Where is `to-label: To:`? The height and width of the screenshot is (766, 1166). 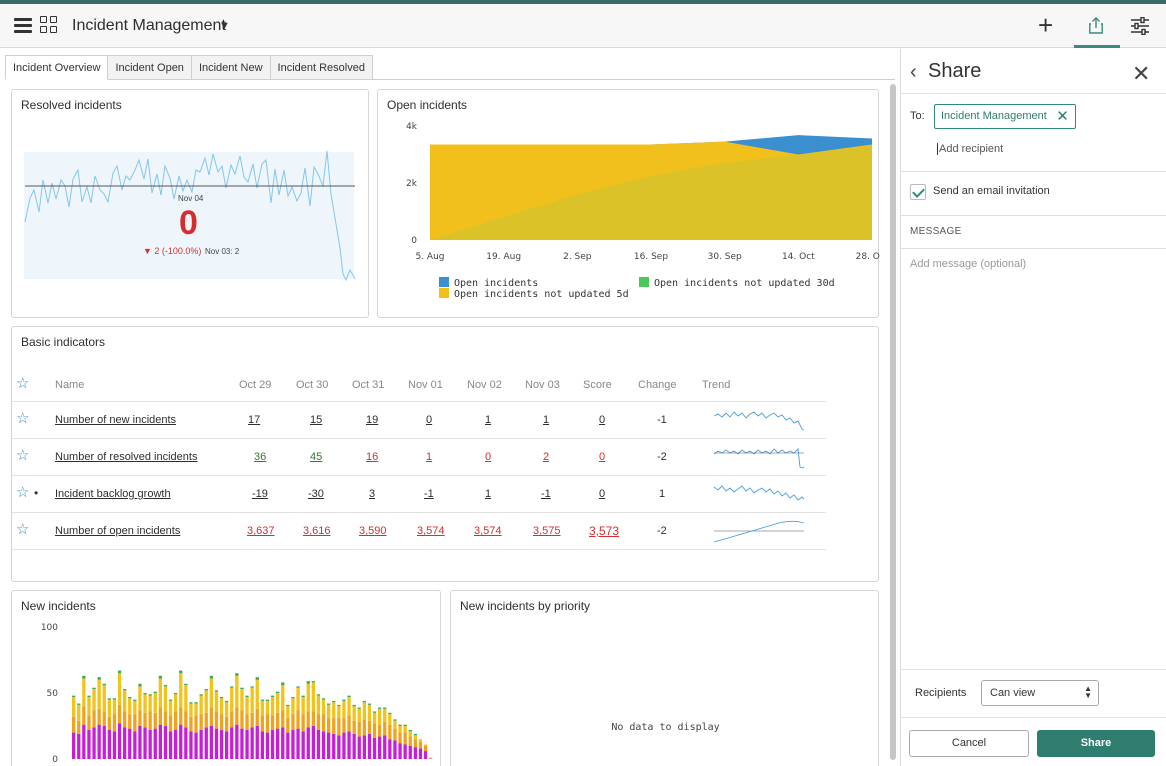
to-label: To: is located at coordinates (917, 116).